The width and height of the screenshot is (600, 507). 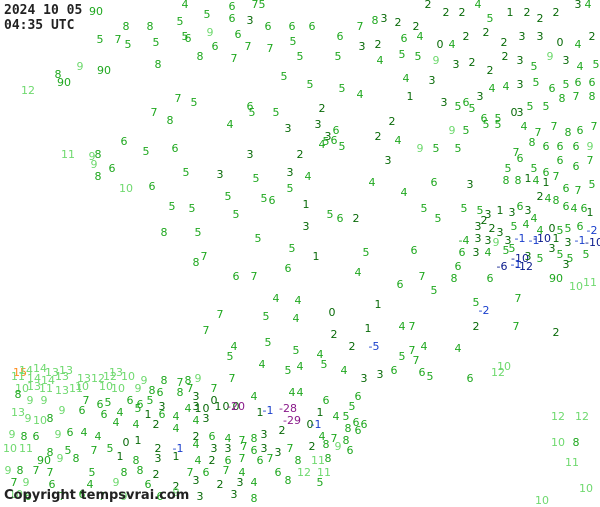 I want to click on map-date: 2024 10 05, so click(x=43, y=10).